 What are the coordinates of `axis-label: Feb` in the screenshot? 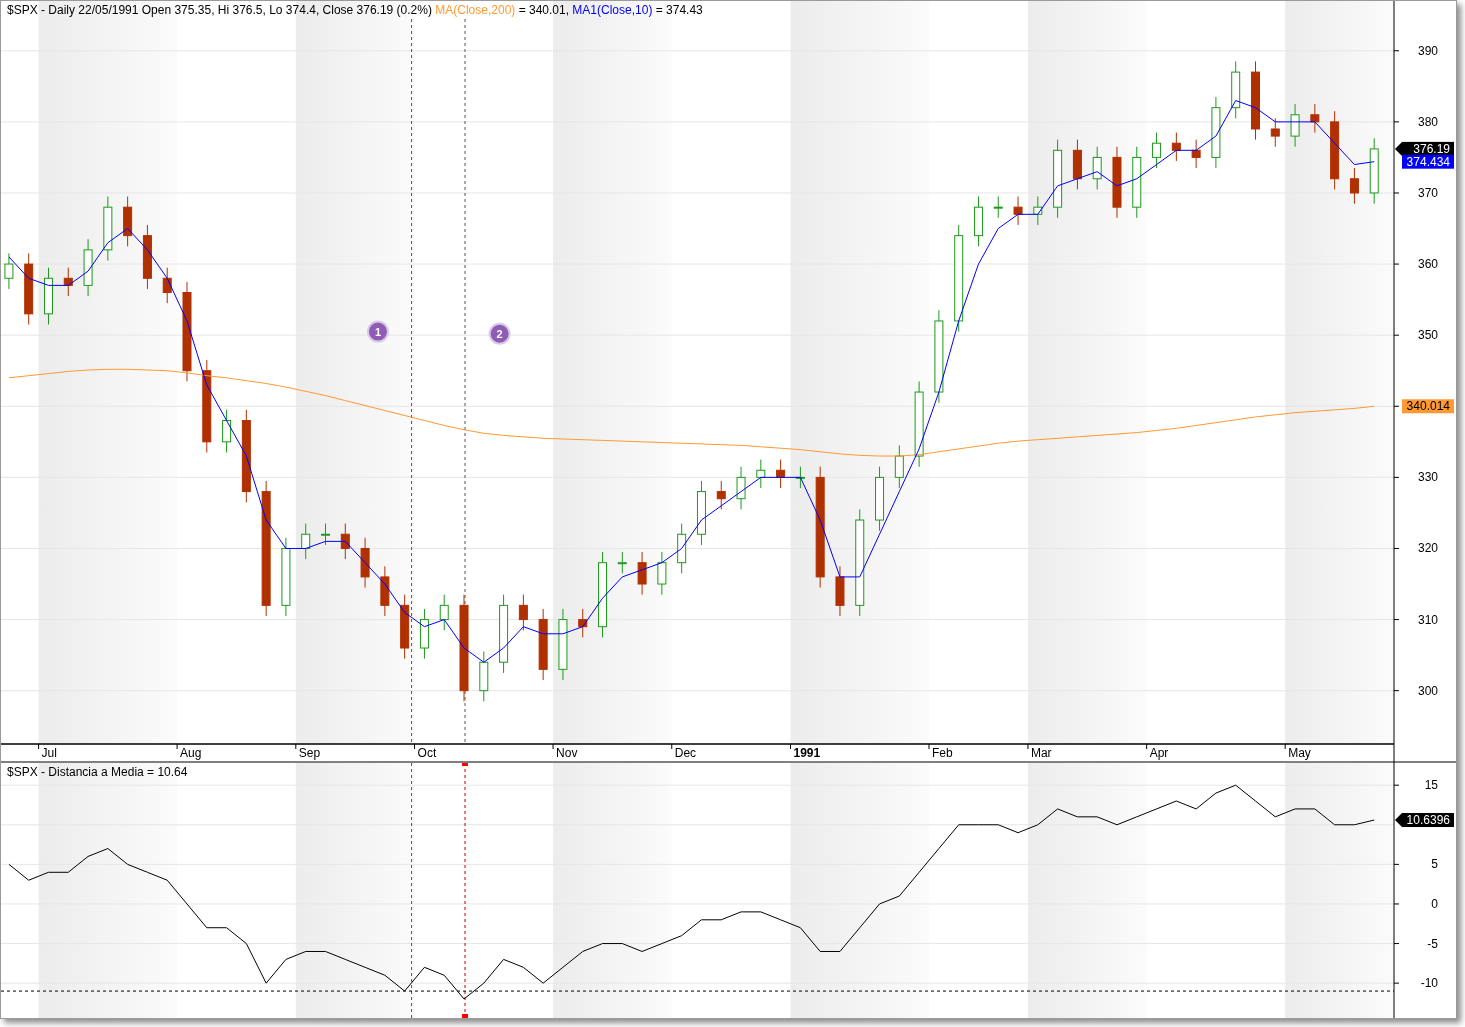 It's located at (942, 753).